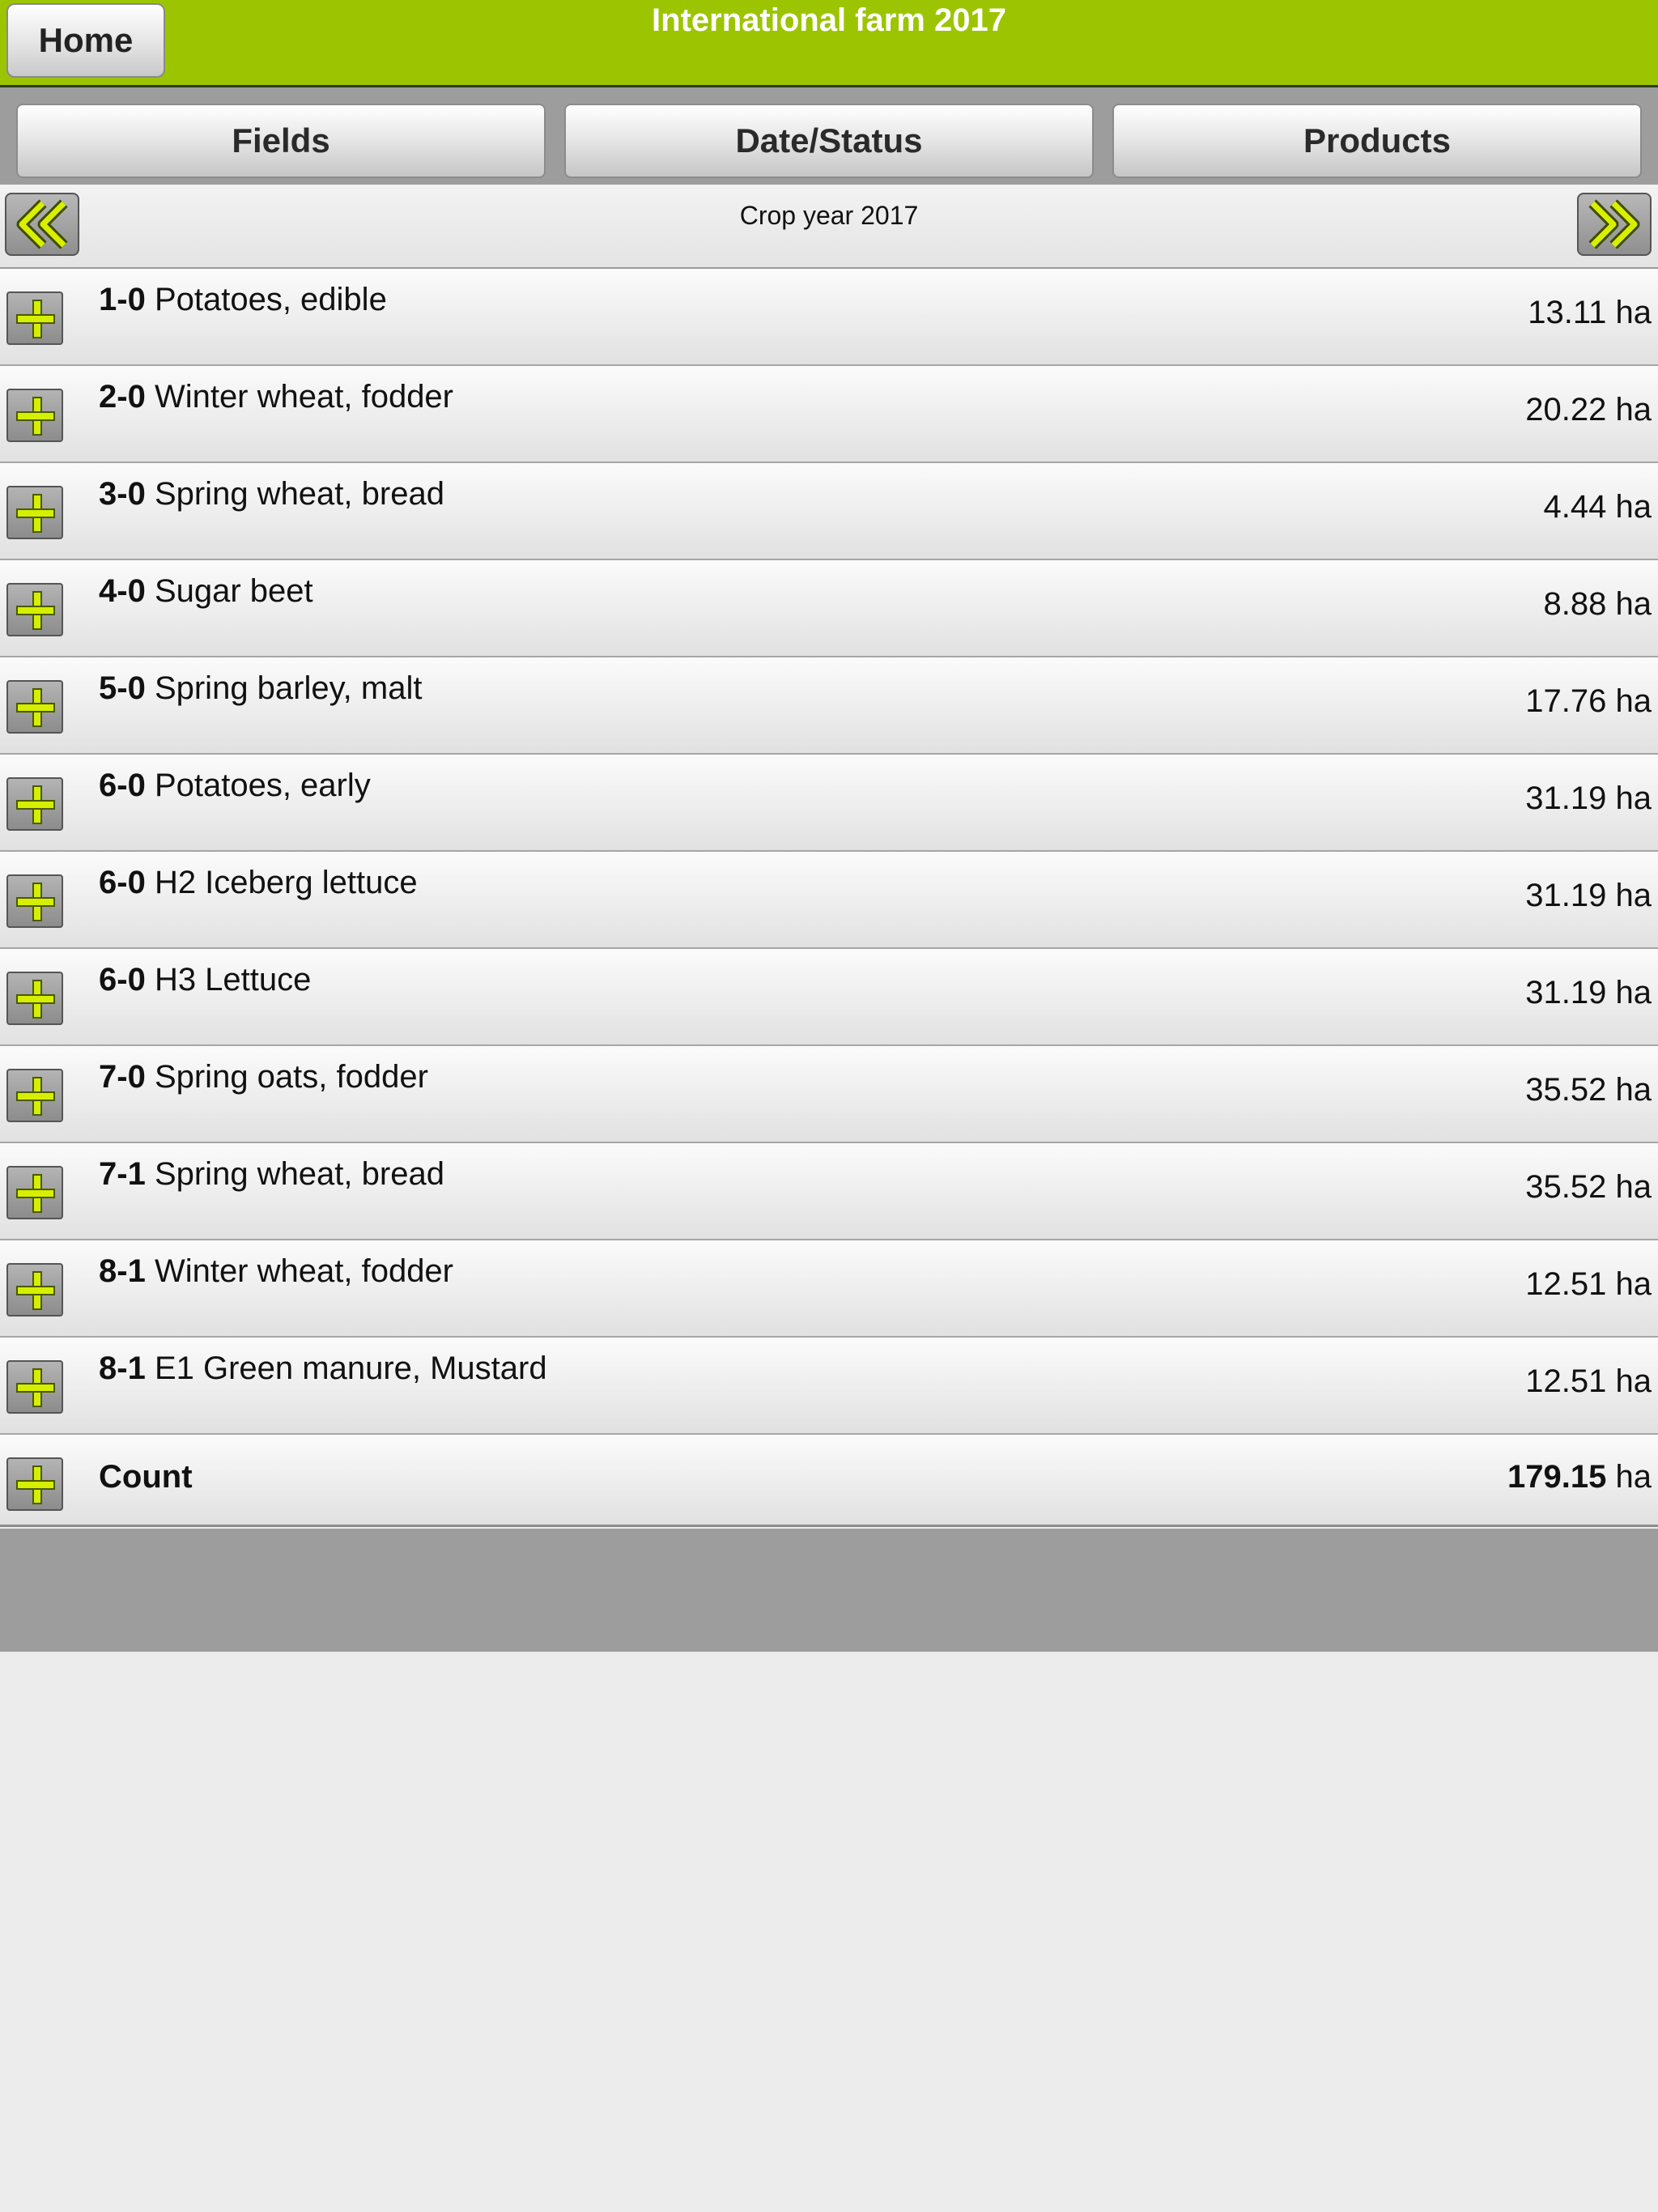  What do you see at coordinates (829, 1191) in the screenshot?
I see `list-item: 7-1 Spring wheat, bread 35.52 ha` at bounding box center [829, 1191].